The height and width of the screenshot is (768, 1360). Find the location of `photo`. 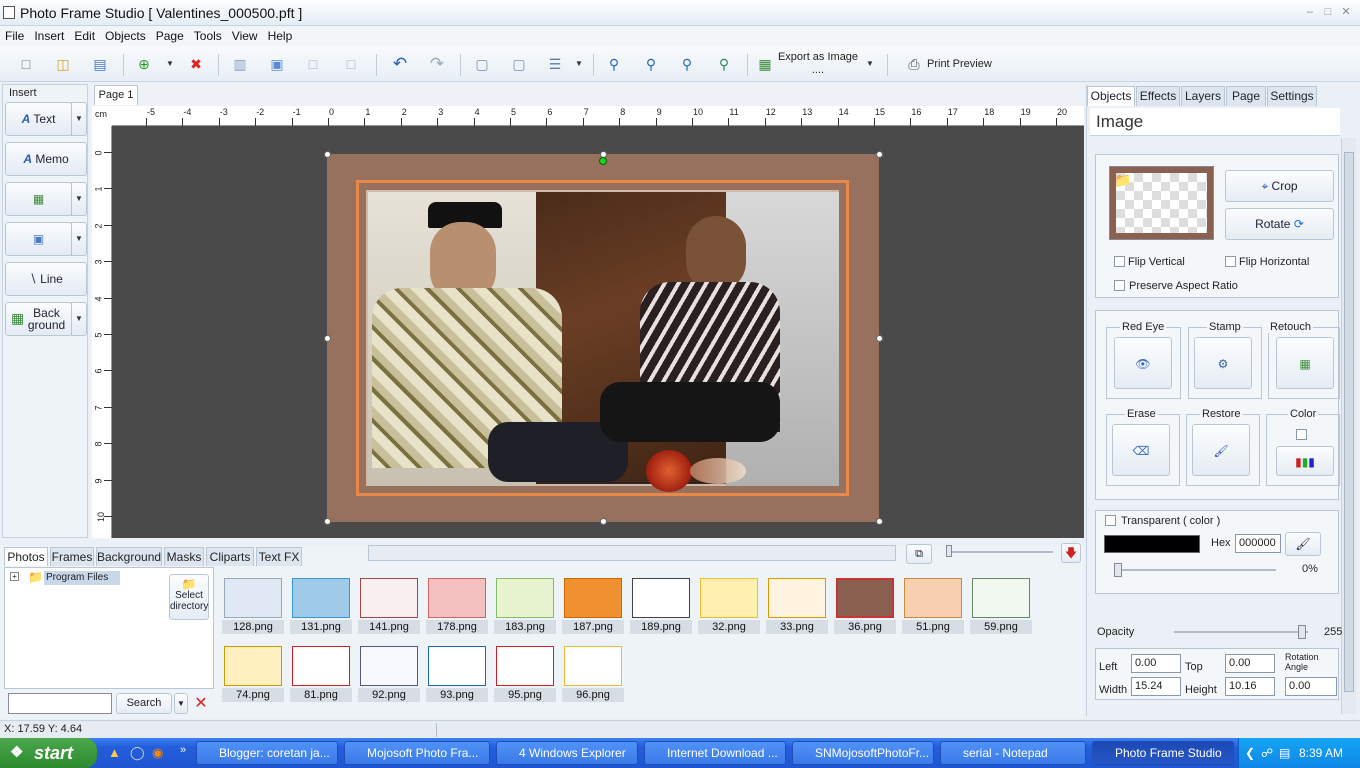

photo is located at coordinates (602, 338).